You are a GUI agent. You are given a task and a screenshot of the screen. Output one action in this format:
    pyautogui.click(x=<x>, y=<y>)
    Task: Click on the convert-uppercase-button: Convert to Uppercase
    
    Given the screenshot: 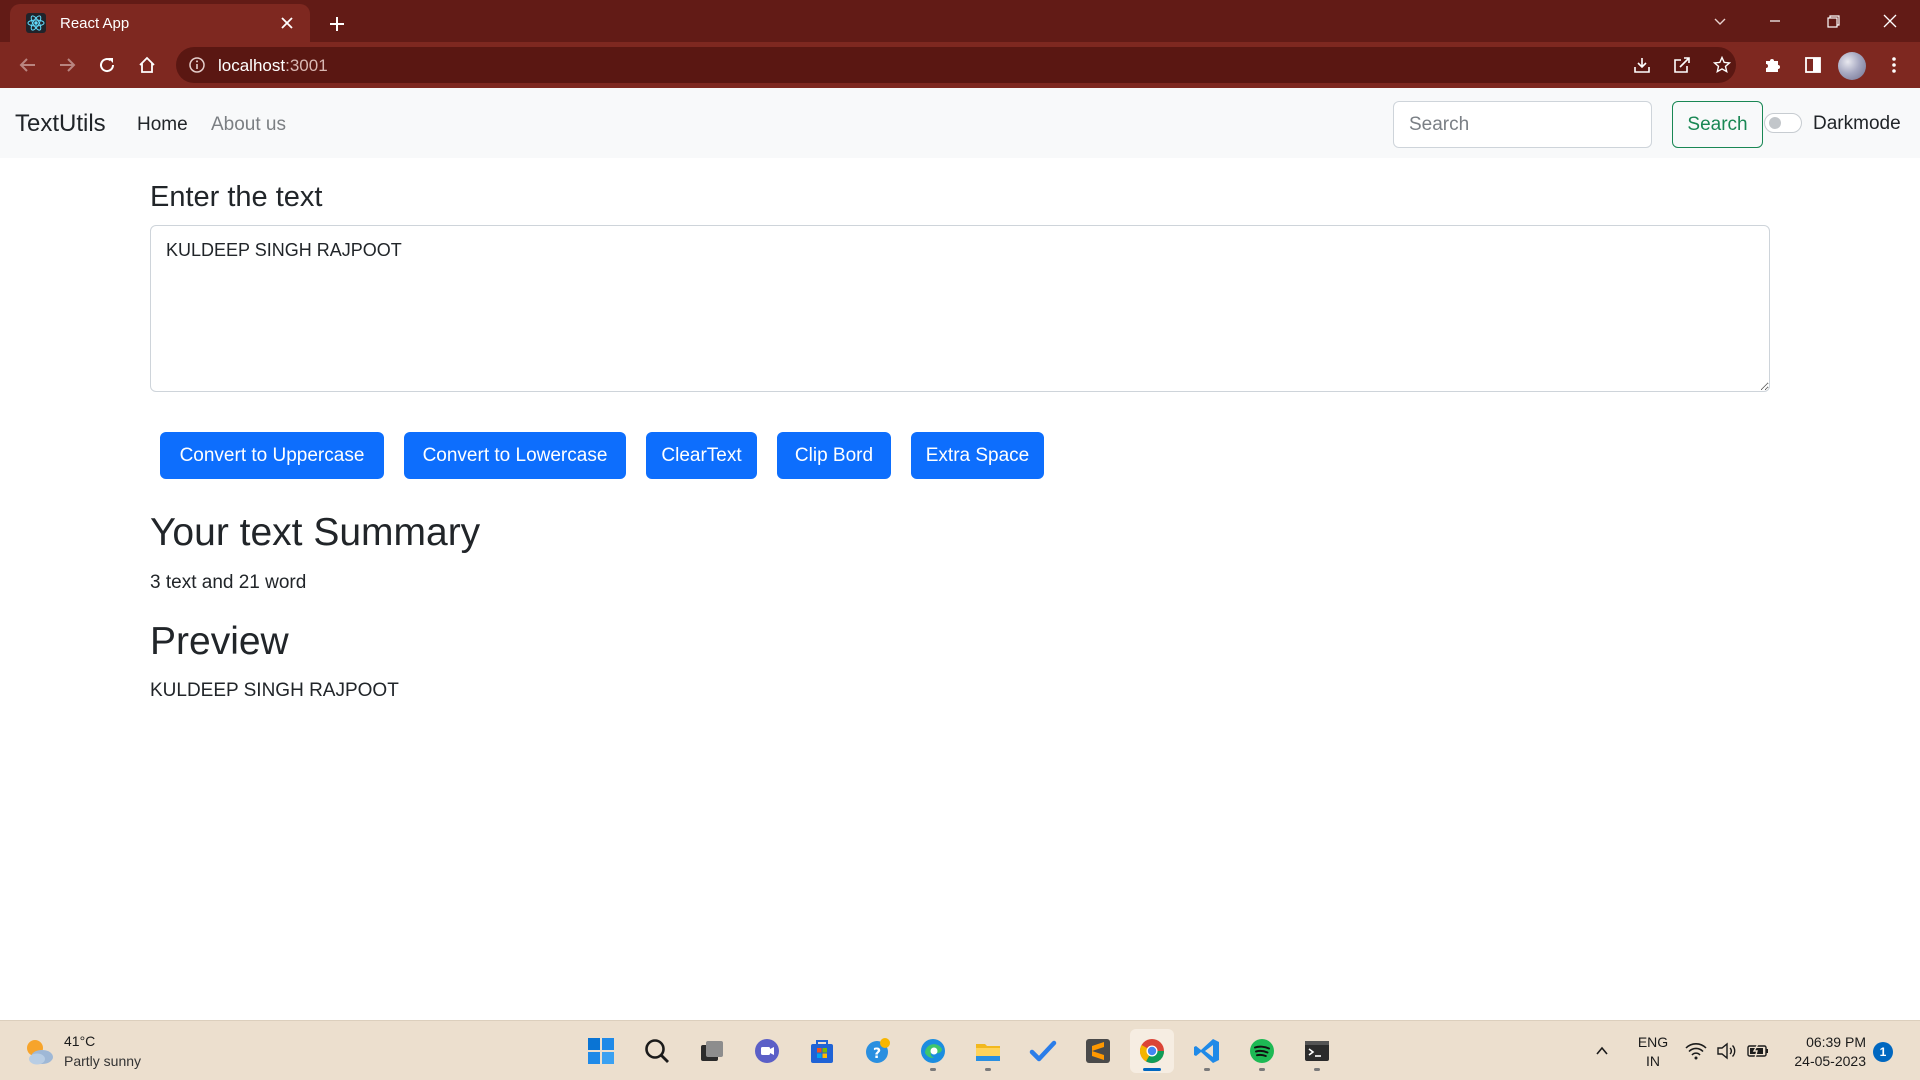 What is the action you would take?
    pyautogui.click(x=272, y=455)
    